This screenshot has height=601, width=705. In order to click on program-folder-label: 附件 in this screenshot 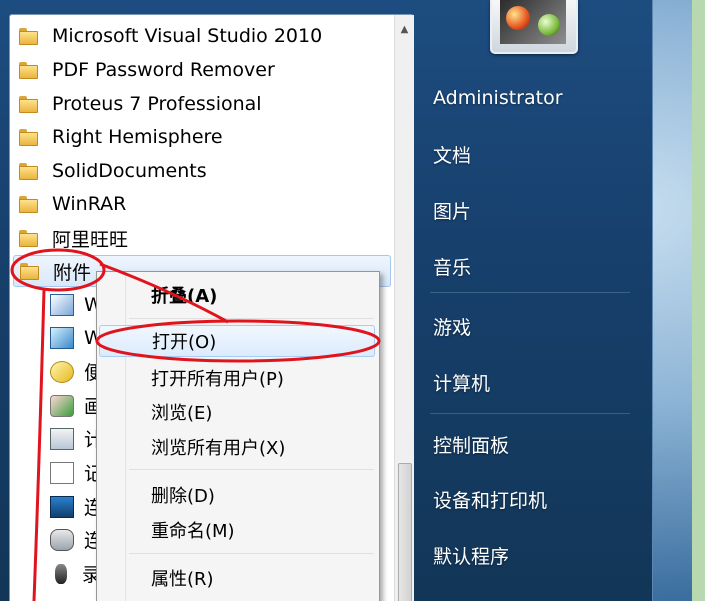, I will do `click(72, 272)`.